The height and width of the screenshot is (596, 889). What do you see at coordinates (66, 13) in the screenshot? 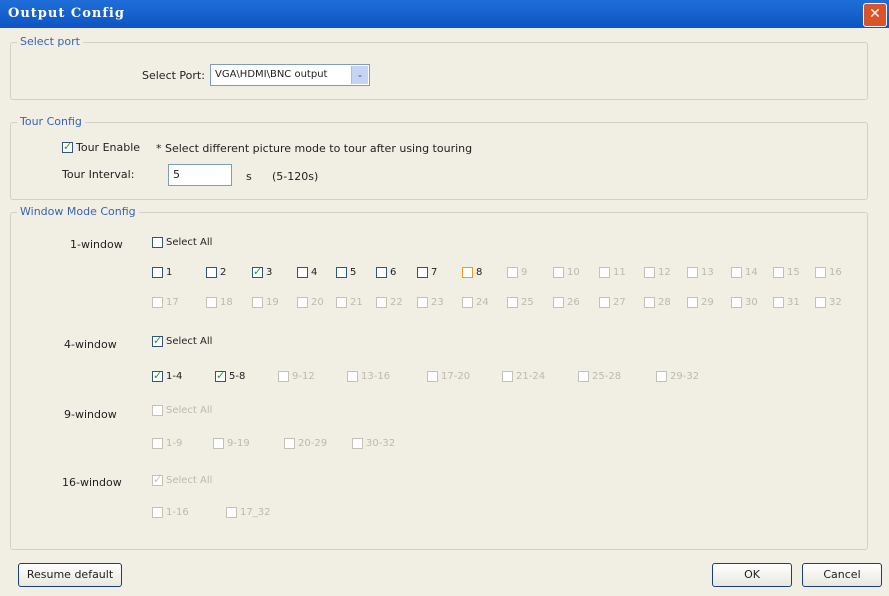
I see `window-title: Output Config` at bounding box center [66, 13].